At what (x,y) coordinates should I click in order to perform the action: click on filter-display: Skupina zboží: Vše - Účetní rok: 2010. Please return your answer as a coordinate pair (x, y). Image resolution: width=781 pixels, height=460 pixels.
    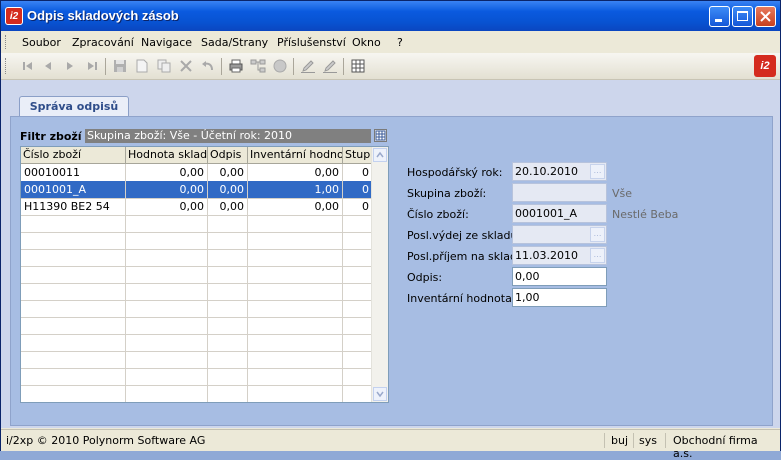
    Looking at the image, I should click on (228, 136).